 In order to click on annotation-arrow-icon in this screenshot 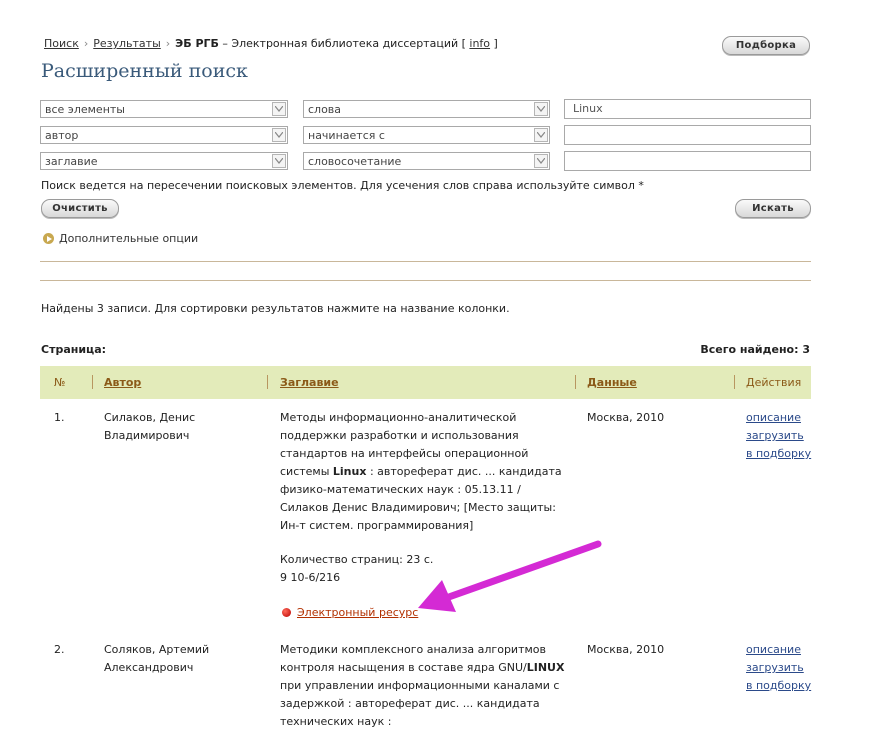, I will do `click(510, 576)`.